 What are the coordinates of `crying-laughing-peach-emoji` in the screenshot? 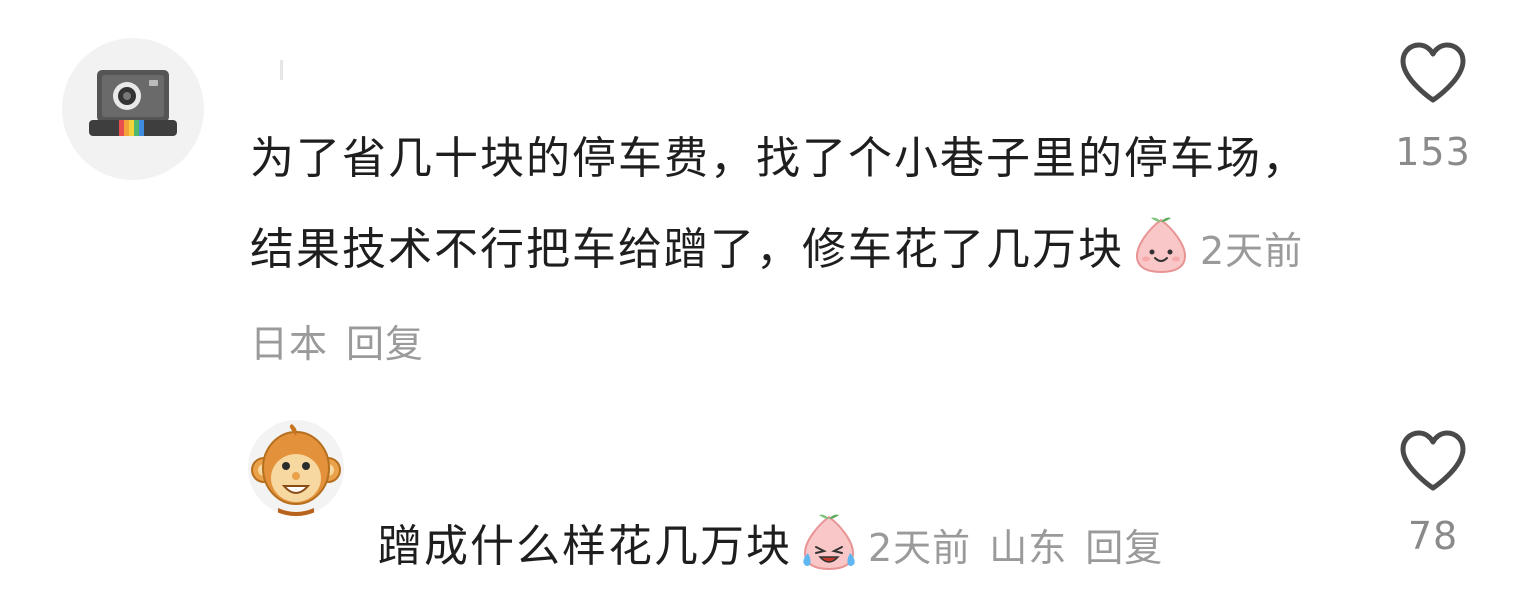 It's located at (829, 542).